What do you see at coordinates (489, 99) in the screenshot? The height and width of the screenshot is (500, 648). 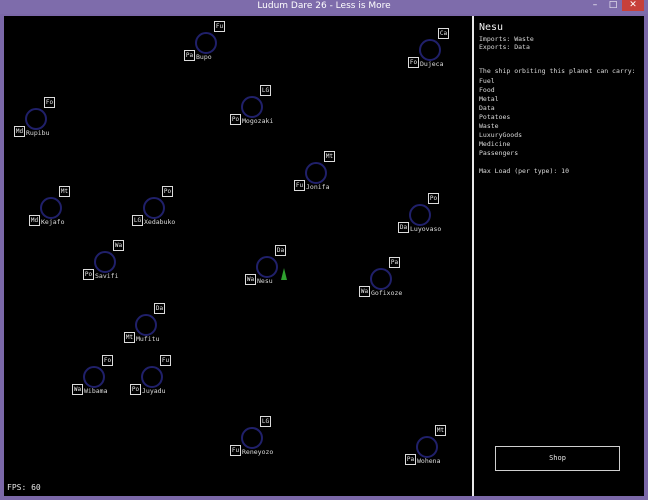 I see `cargo-item: Metal` at bounding box center [489, 99].